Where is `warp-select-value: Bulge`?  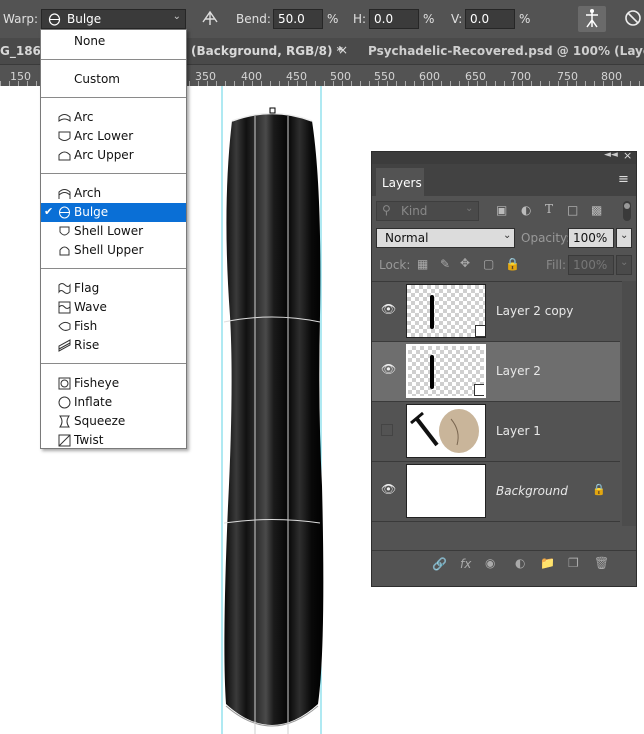
warp-select-value: Bulge is located at coordinates (84, 19).